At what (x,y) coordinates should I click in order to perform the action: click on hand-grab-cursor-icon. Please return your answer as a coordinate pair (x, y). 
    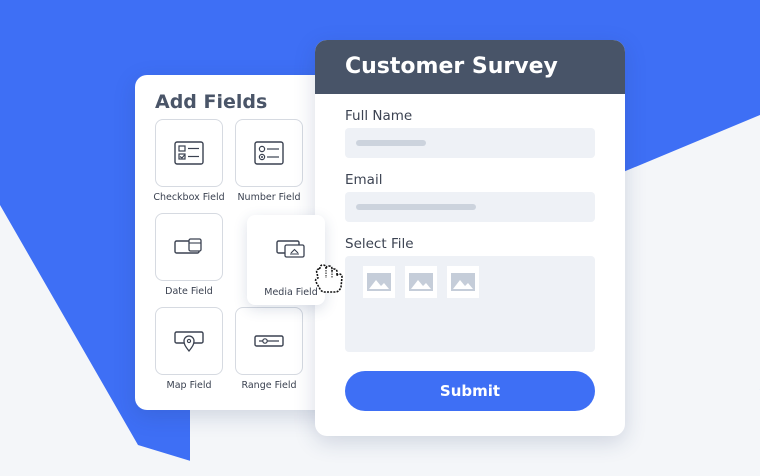
    Looking at the image, I should click on (328, 278).